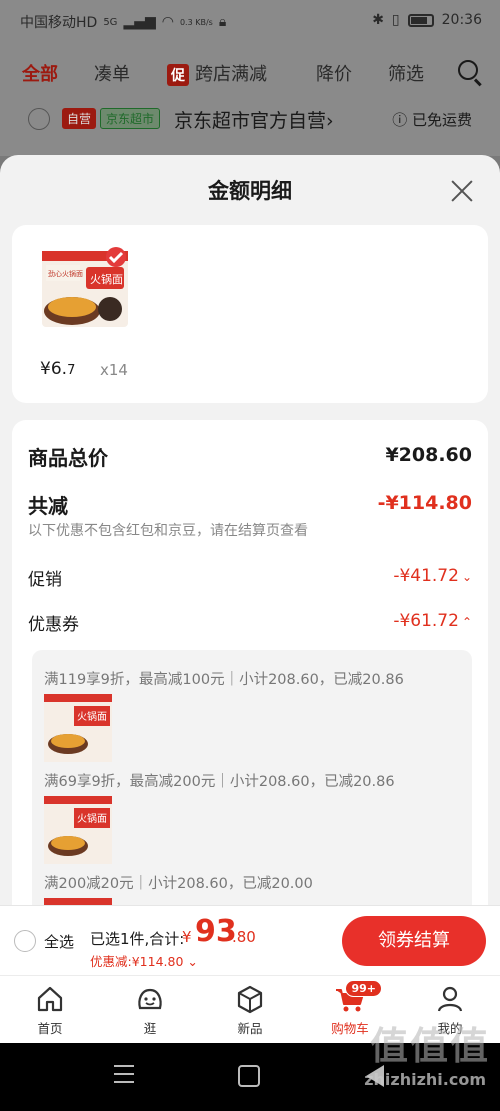 This screenshot has height=1111, width=500. Describe the element at coordinates (137, 939) in the screenshot. I see `selected-count: 已选1件,合计:` at that location.